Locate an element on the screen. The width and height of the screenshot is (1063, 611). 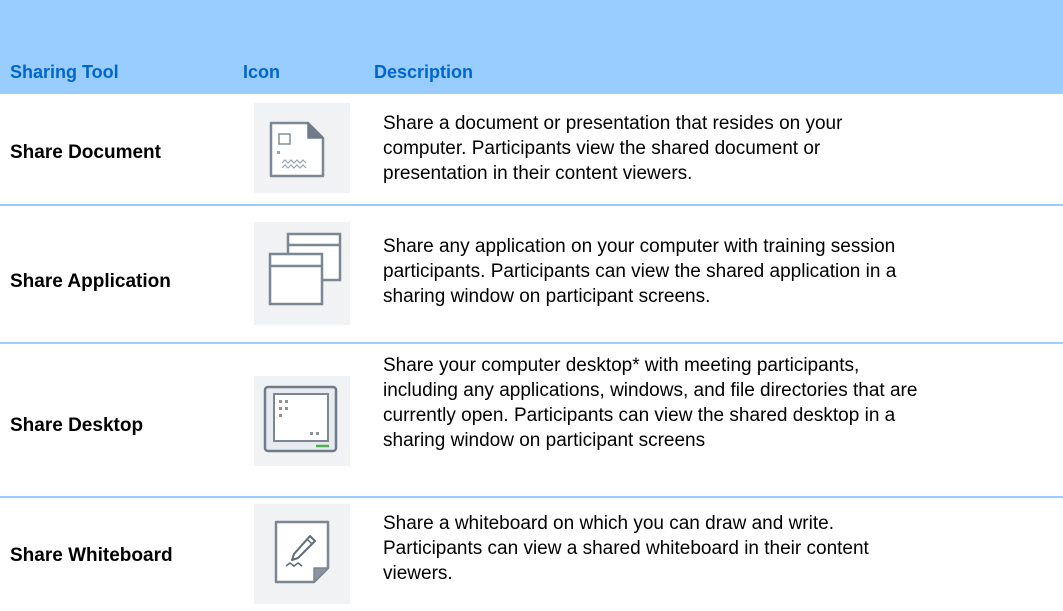
description-line: viewers. is located at coordinates (418, 573).